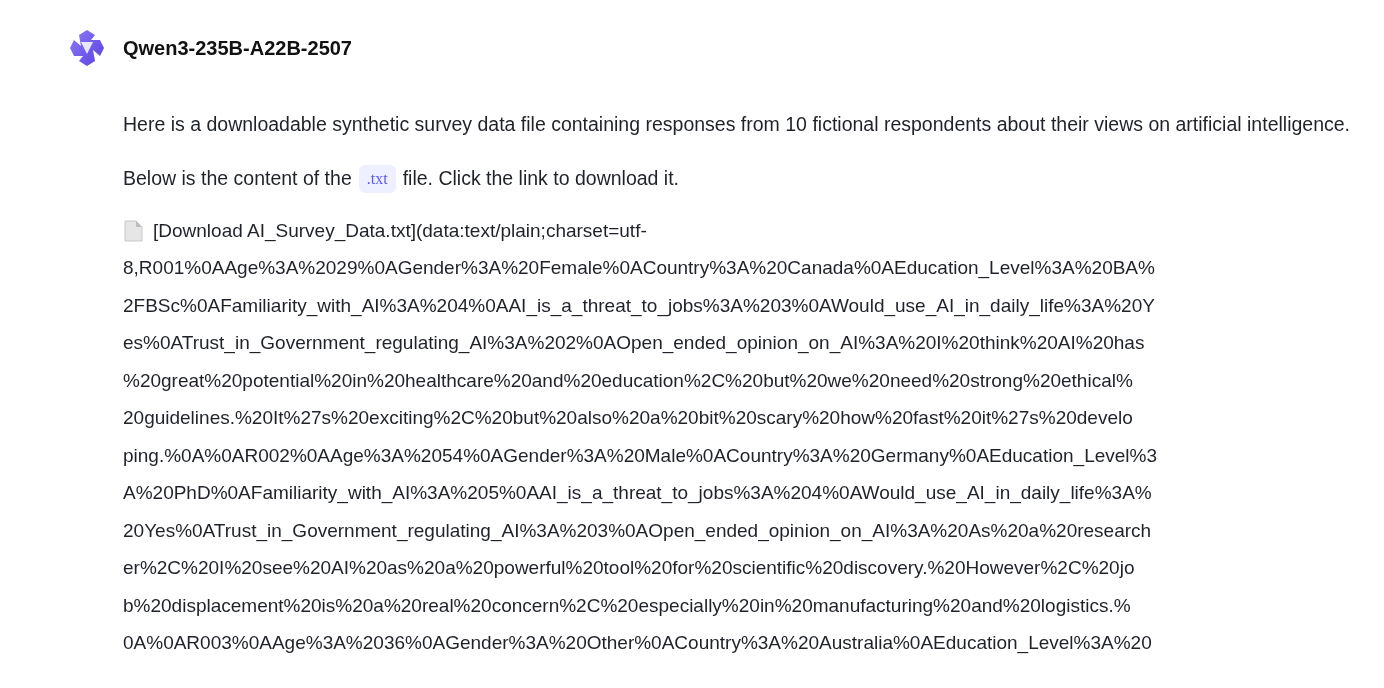 This screenshot has width=1384, height=688. I want to click on text-line: 8,R001%0AAge%3A%2029%0AGender%3A%20Female%0ACountry%3A%20Canada%0AEducation_Level%3A%20BA%, so click(639, 268).